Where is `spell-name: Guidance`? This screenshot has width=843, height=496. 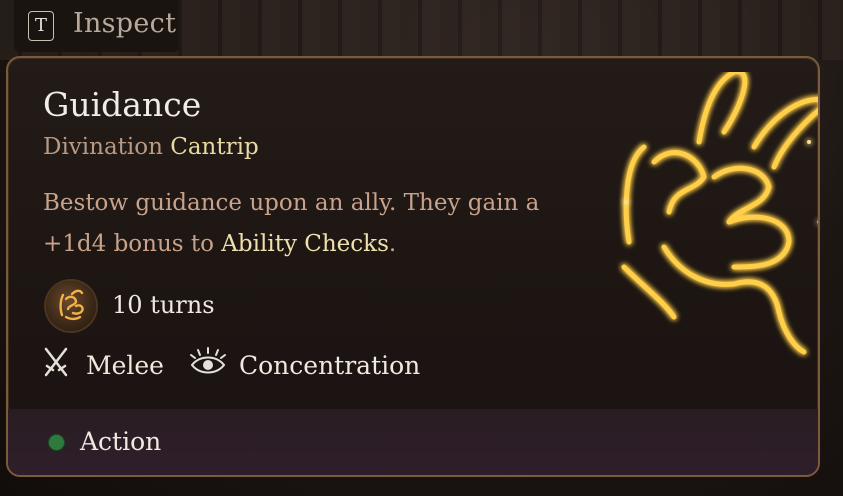 spell-name: Guidance is located at coordinates (122, 104).